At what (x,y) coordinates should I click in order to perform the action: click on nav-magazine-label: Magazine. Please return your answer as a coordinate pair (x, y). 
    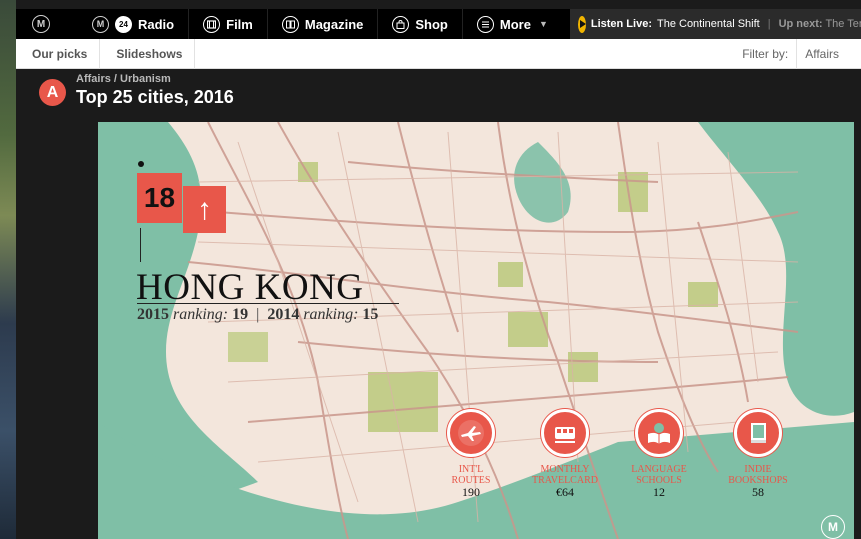
    Looking at the image, I should click on (334, 24).